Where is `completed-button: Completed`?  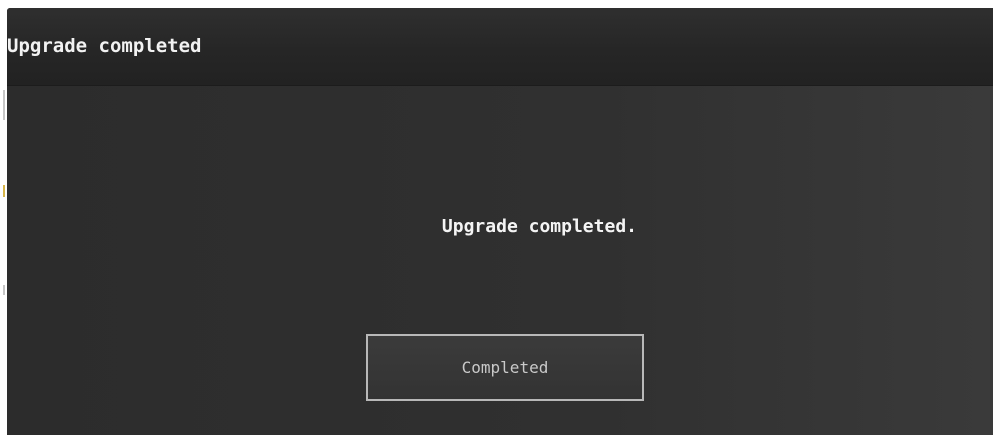 completed-button: Completed is located at coordinates (505, 367).